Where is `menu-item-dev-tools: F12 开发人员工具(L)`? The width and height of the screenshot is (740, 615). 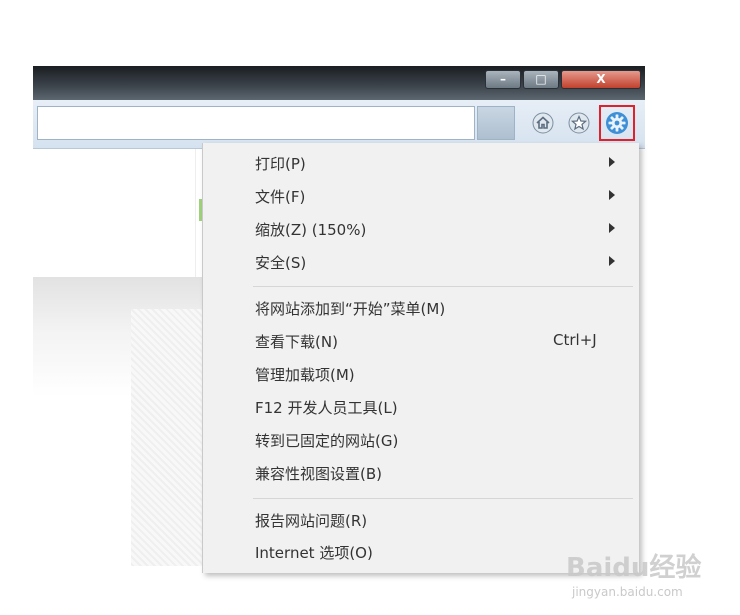
menu-item-dev-tools: F12 开发人员工具(L) is located at coordinates (418, 407).